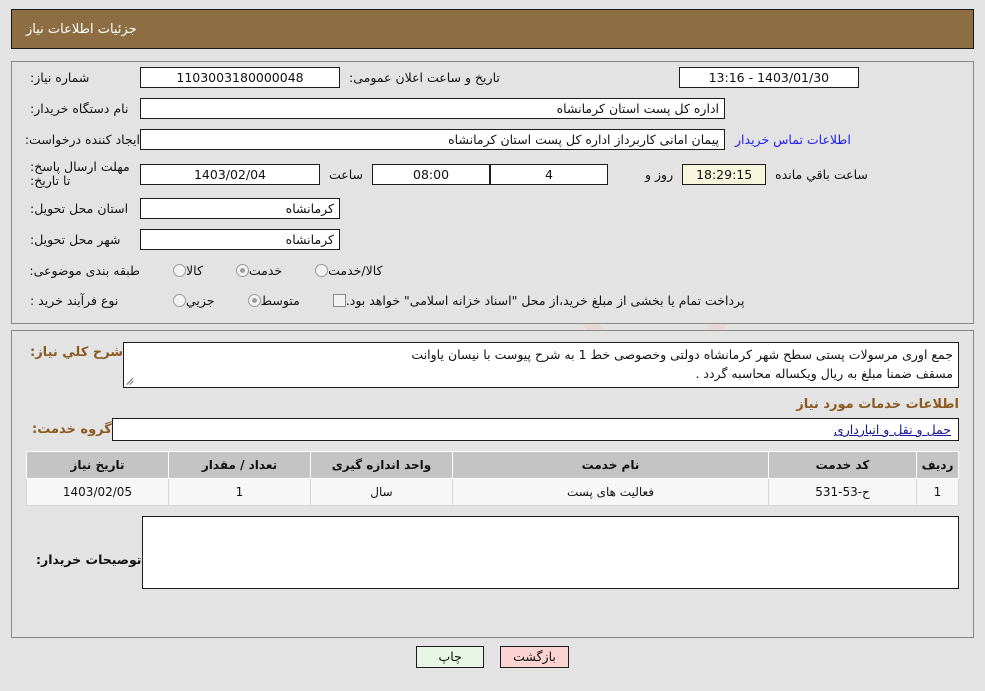 The image size is (985, 691). Describe the element at coordinates (75, 239) in the screenshot. I see `city-label: شهر محل تحویل:` at that location.